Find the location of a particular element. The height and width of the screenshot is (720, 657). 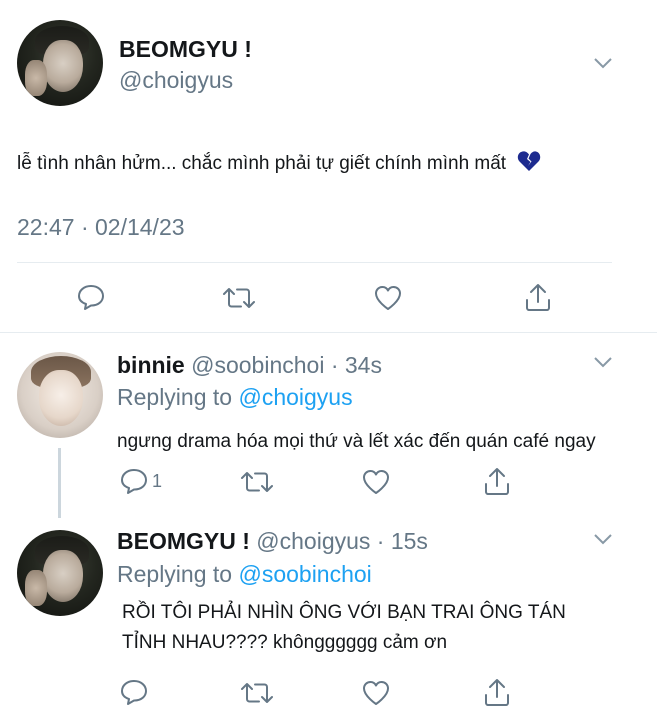

handle-and-time: @soobinchoi · 34s is located at coordinates (286, 365).